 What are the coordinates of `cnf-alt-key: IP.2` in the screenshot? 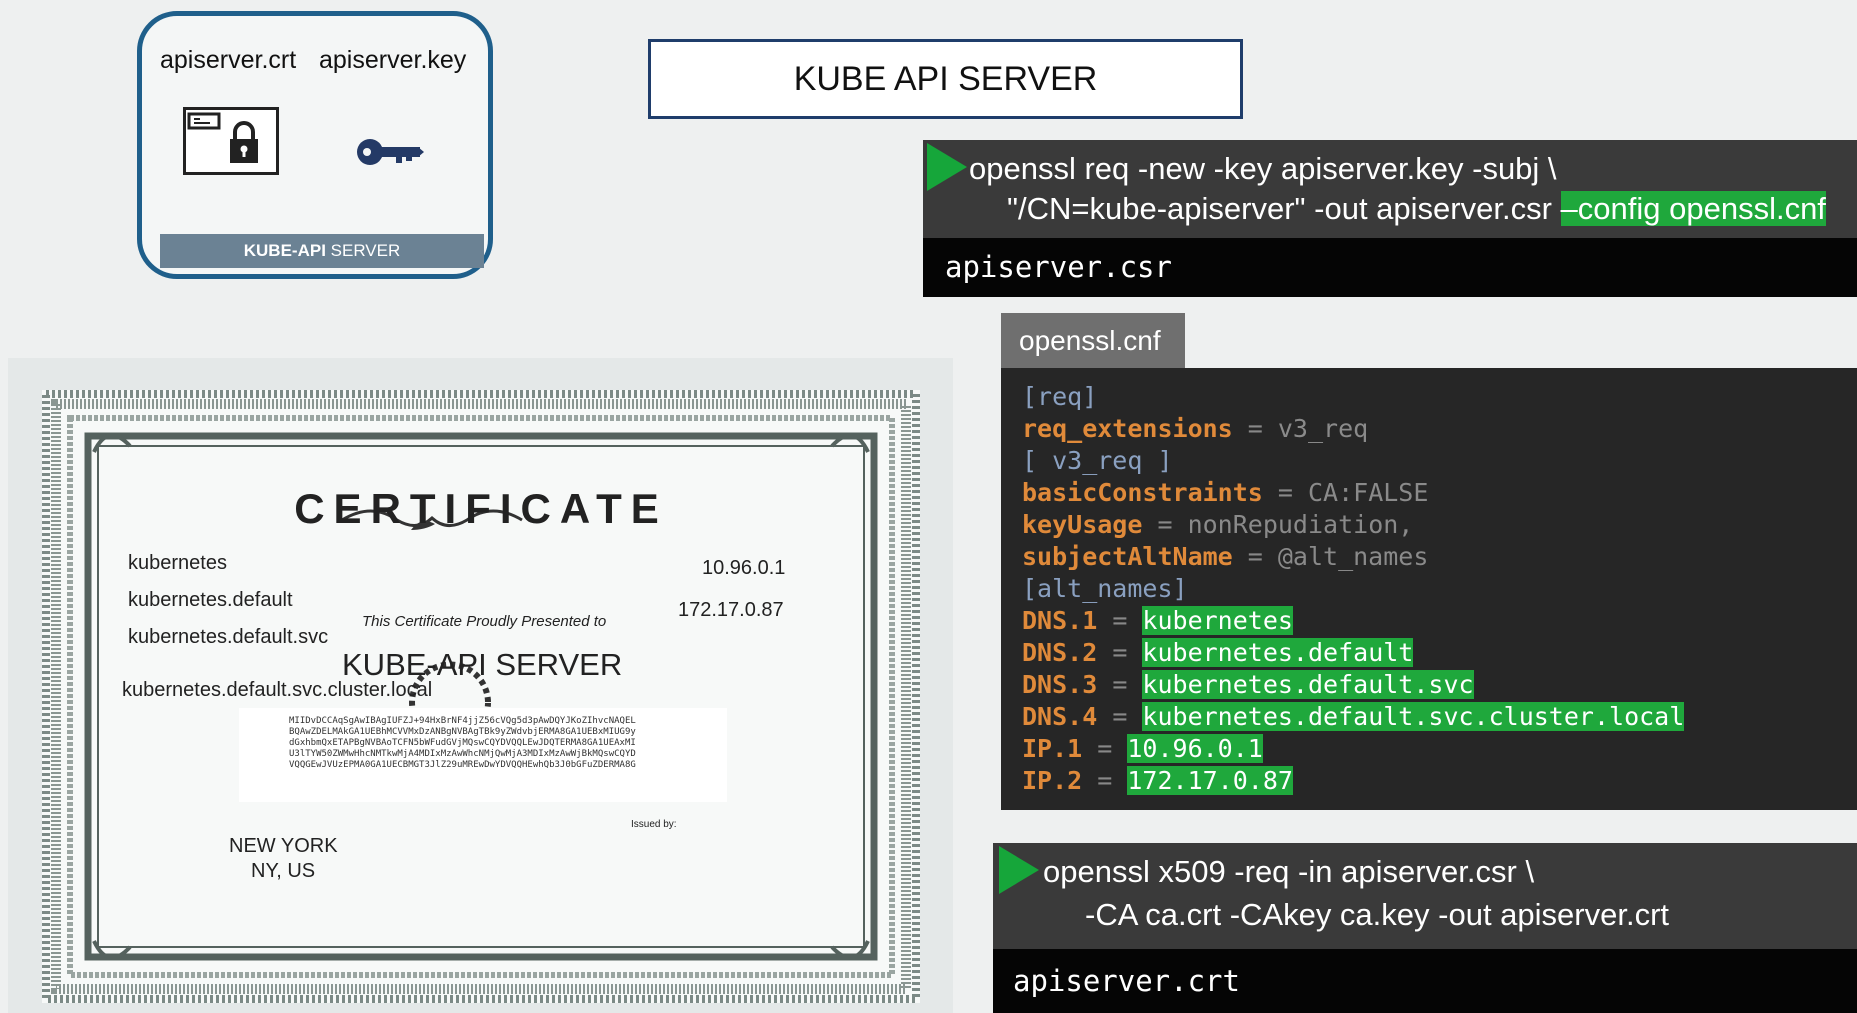 It's located at (1052, 780).